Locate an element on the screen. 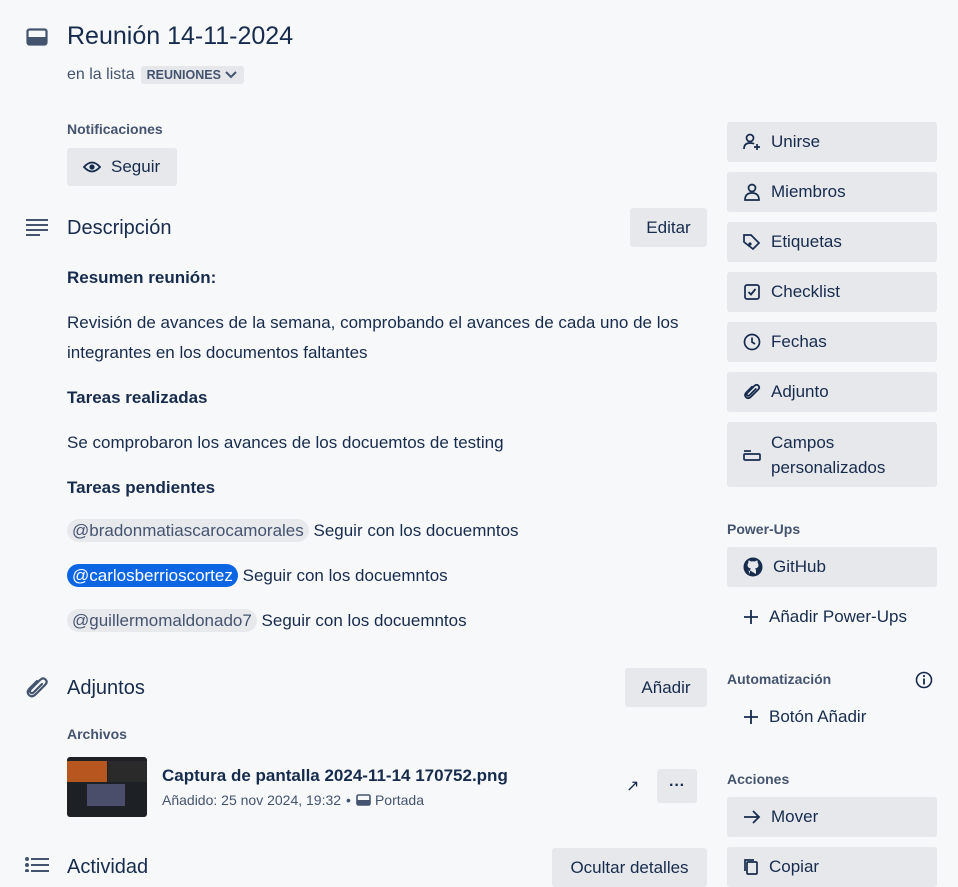  activity-heading: Actividad is located at coordinates (108, 867).